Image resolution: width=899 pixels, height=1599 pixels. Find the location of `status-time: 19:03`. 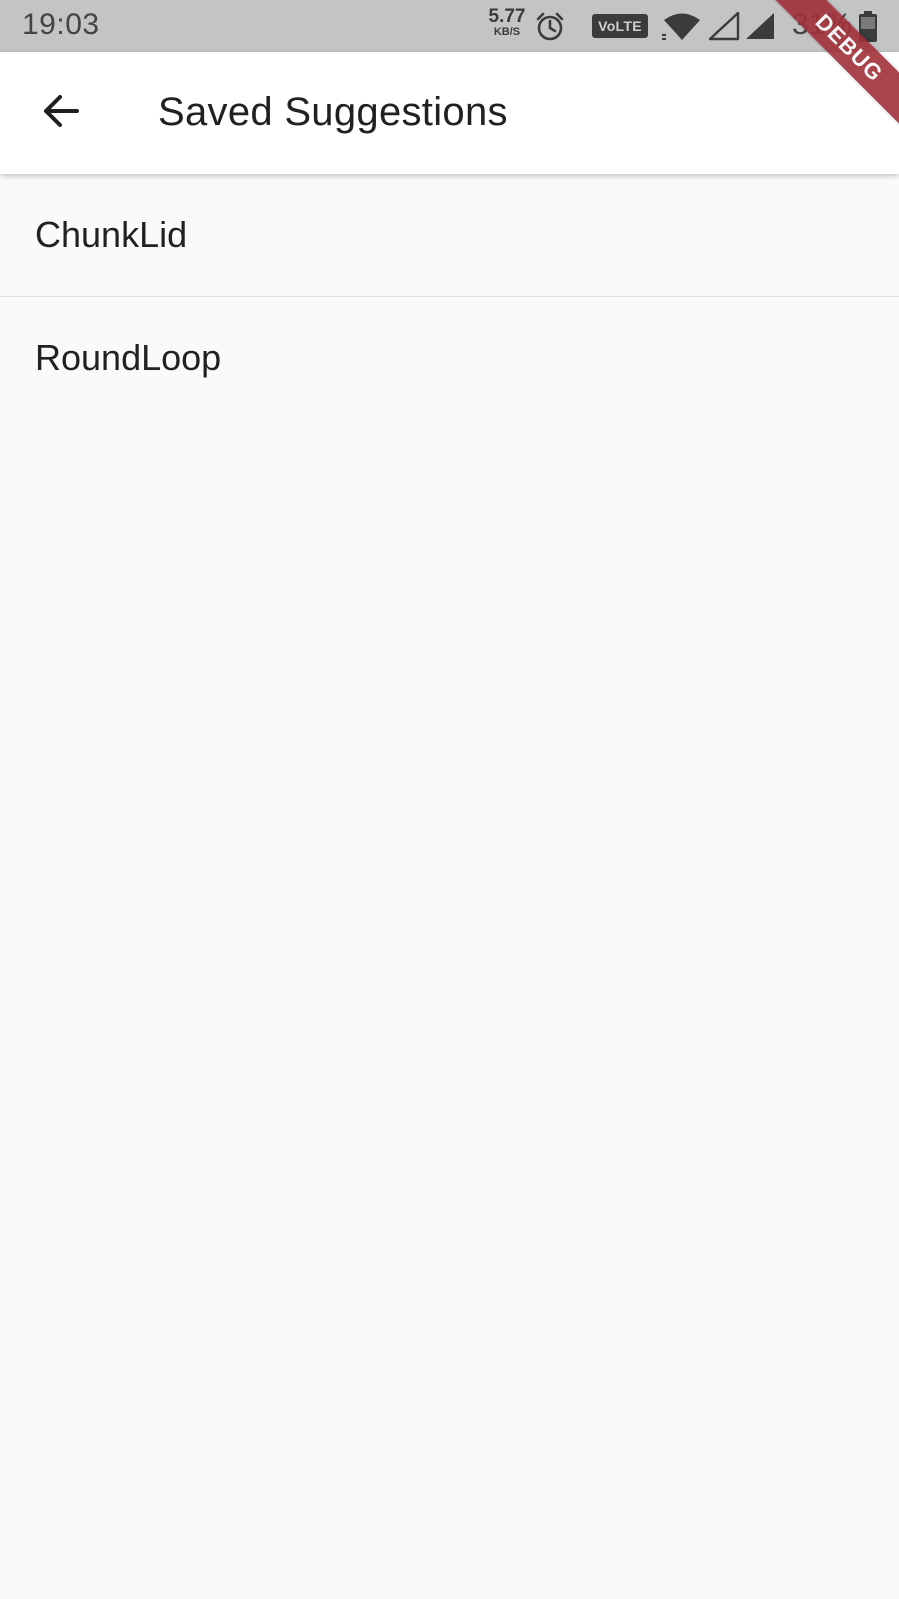

status-time: 19:03 is located at coordinates (61, 24).